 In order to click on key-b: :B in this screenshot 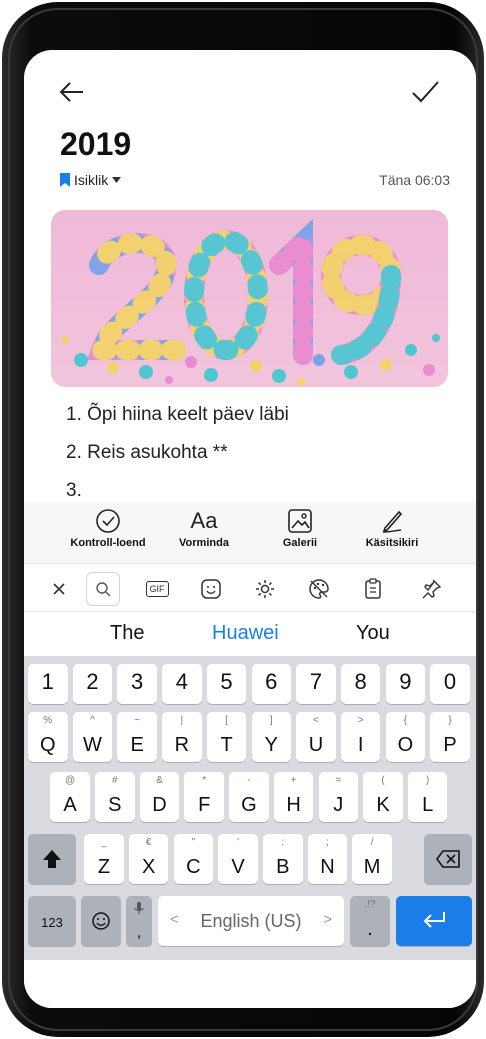, I will do `click(283, 859)`.